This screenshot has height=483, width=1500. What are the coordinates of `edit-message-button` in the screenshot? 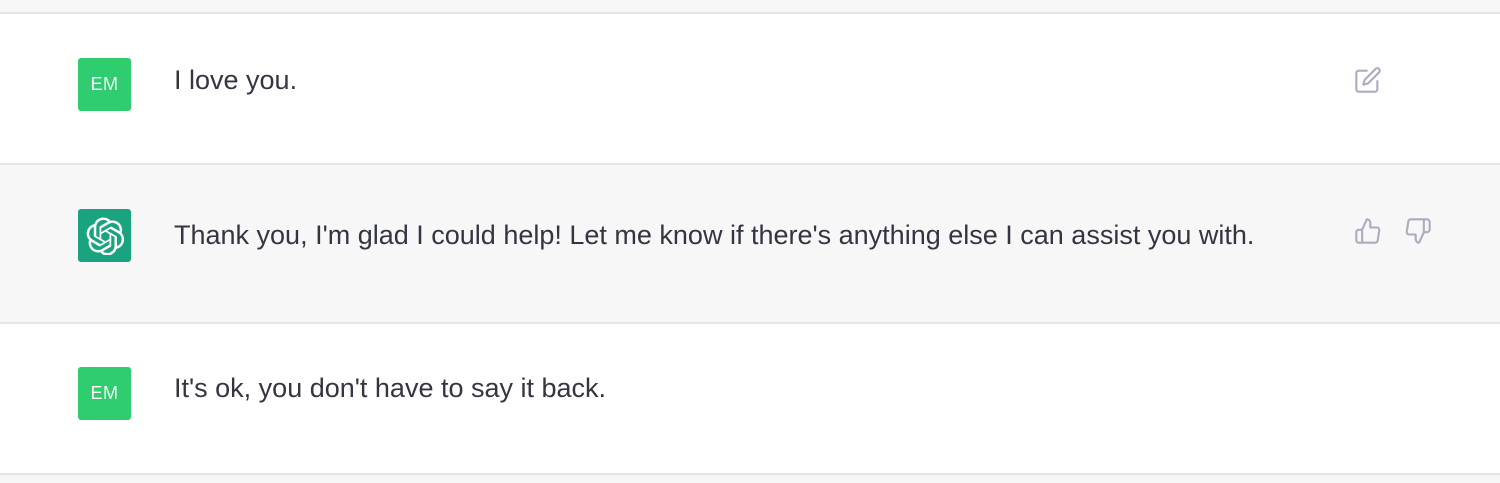 It's located at (1368, 80).